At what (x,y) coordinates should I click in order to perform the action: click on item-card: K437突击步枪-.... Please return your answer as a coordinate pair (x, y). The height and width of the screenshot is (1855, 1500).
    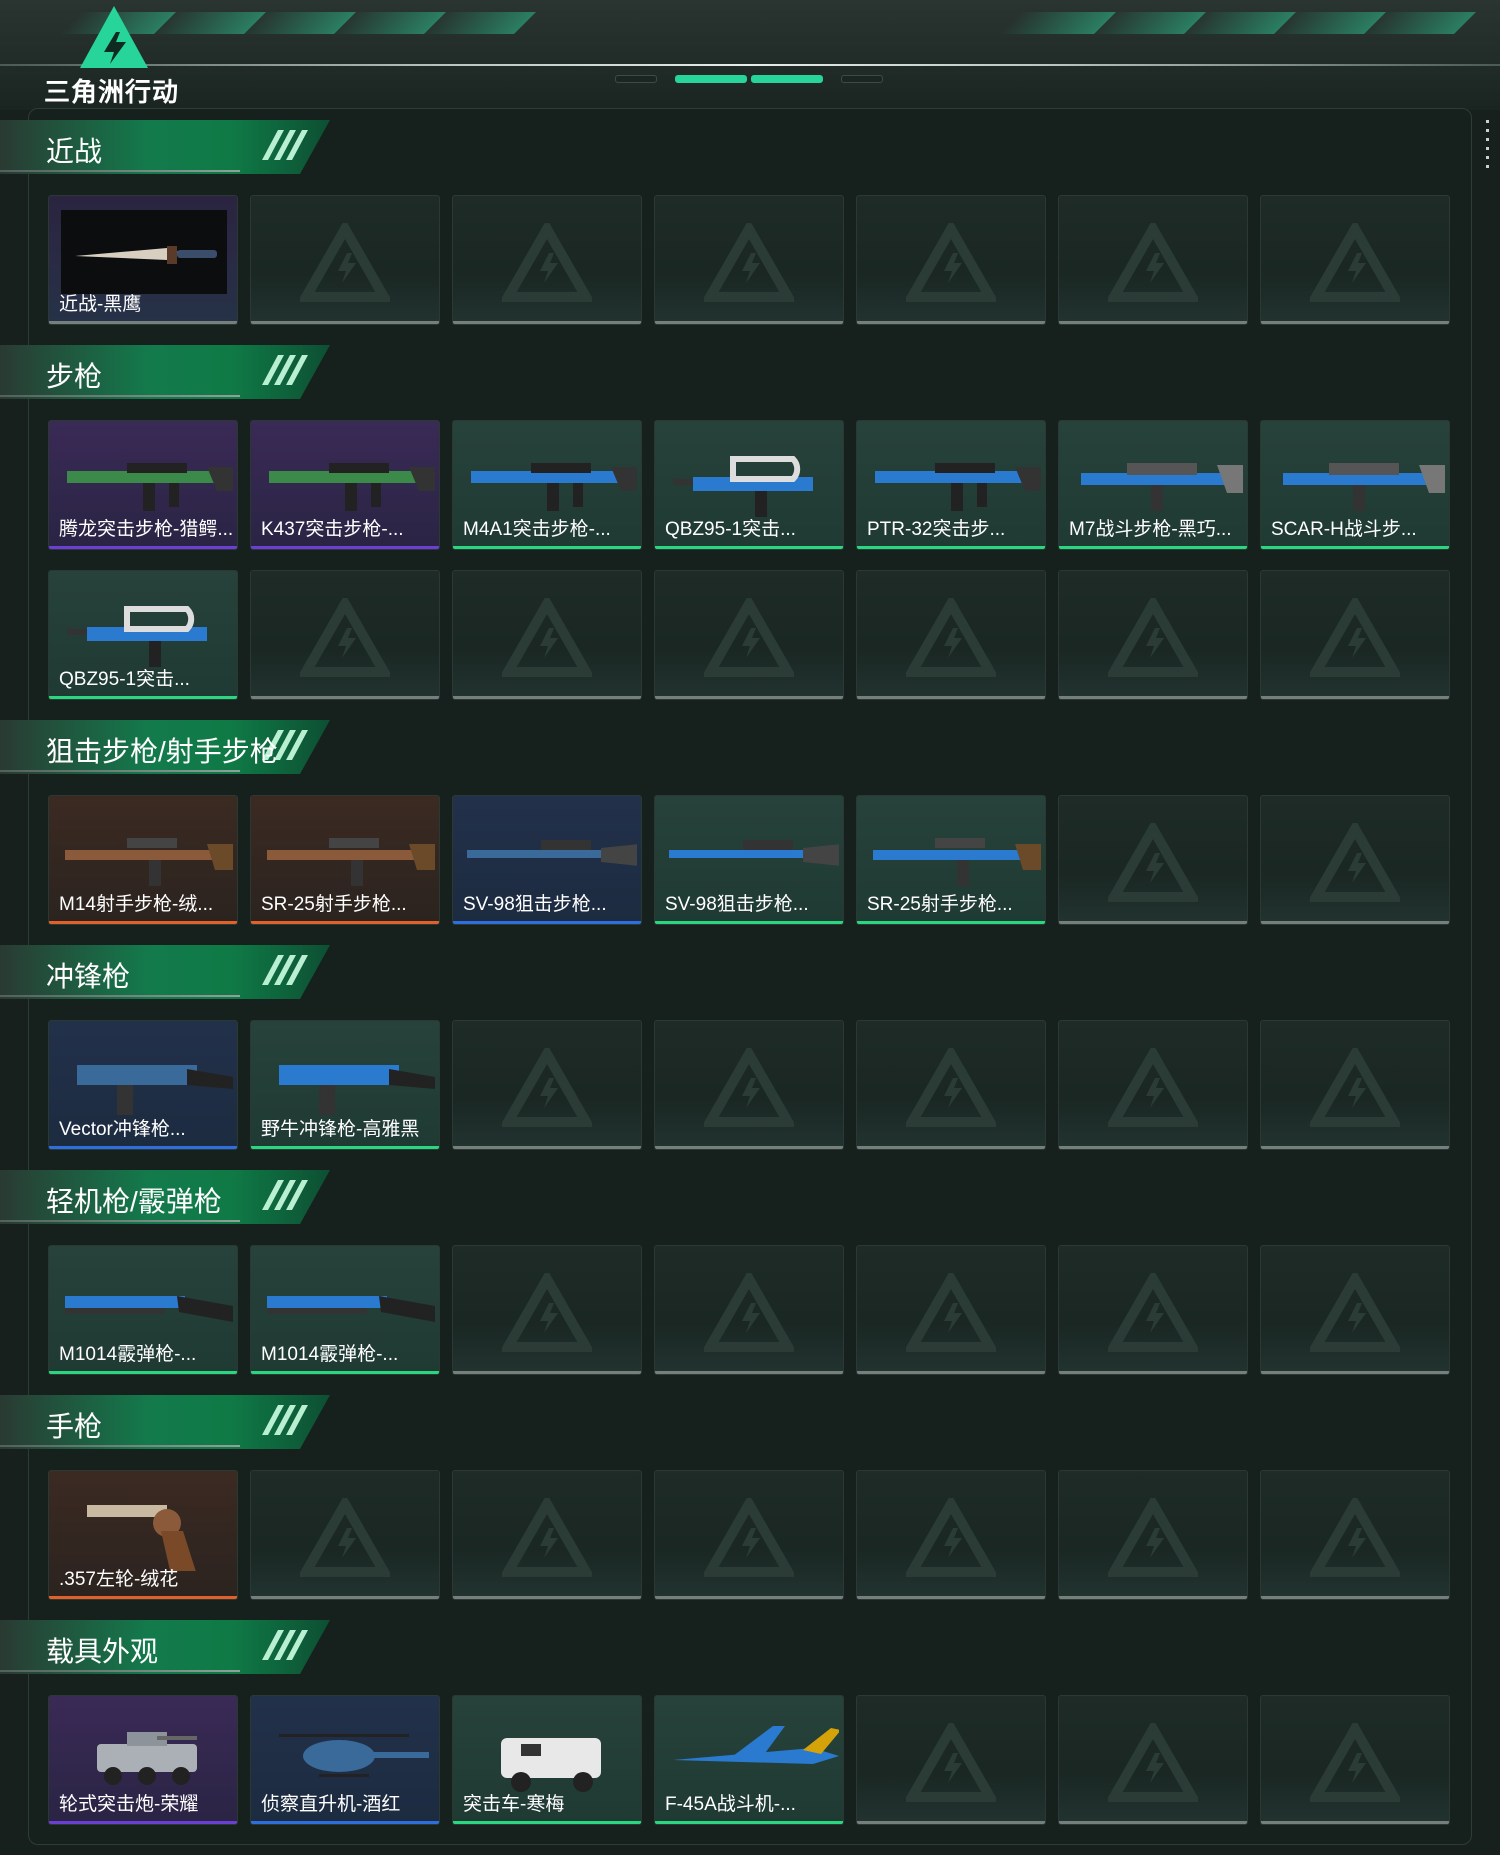
    Looking at the image, I should click on (345, 485).